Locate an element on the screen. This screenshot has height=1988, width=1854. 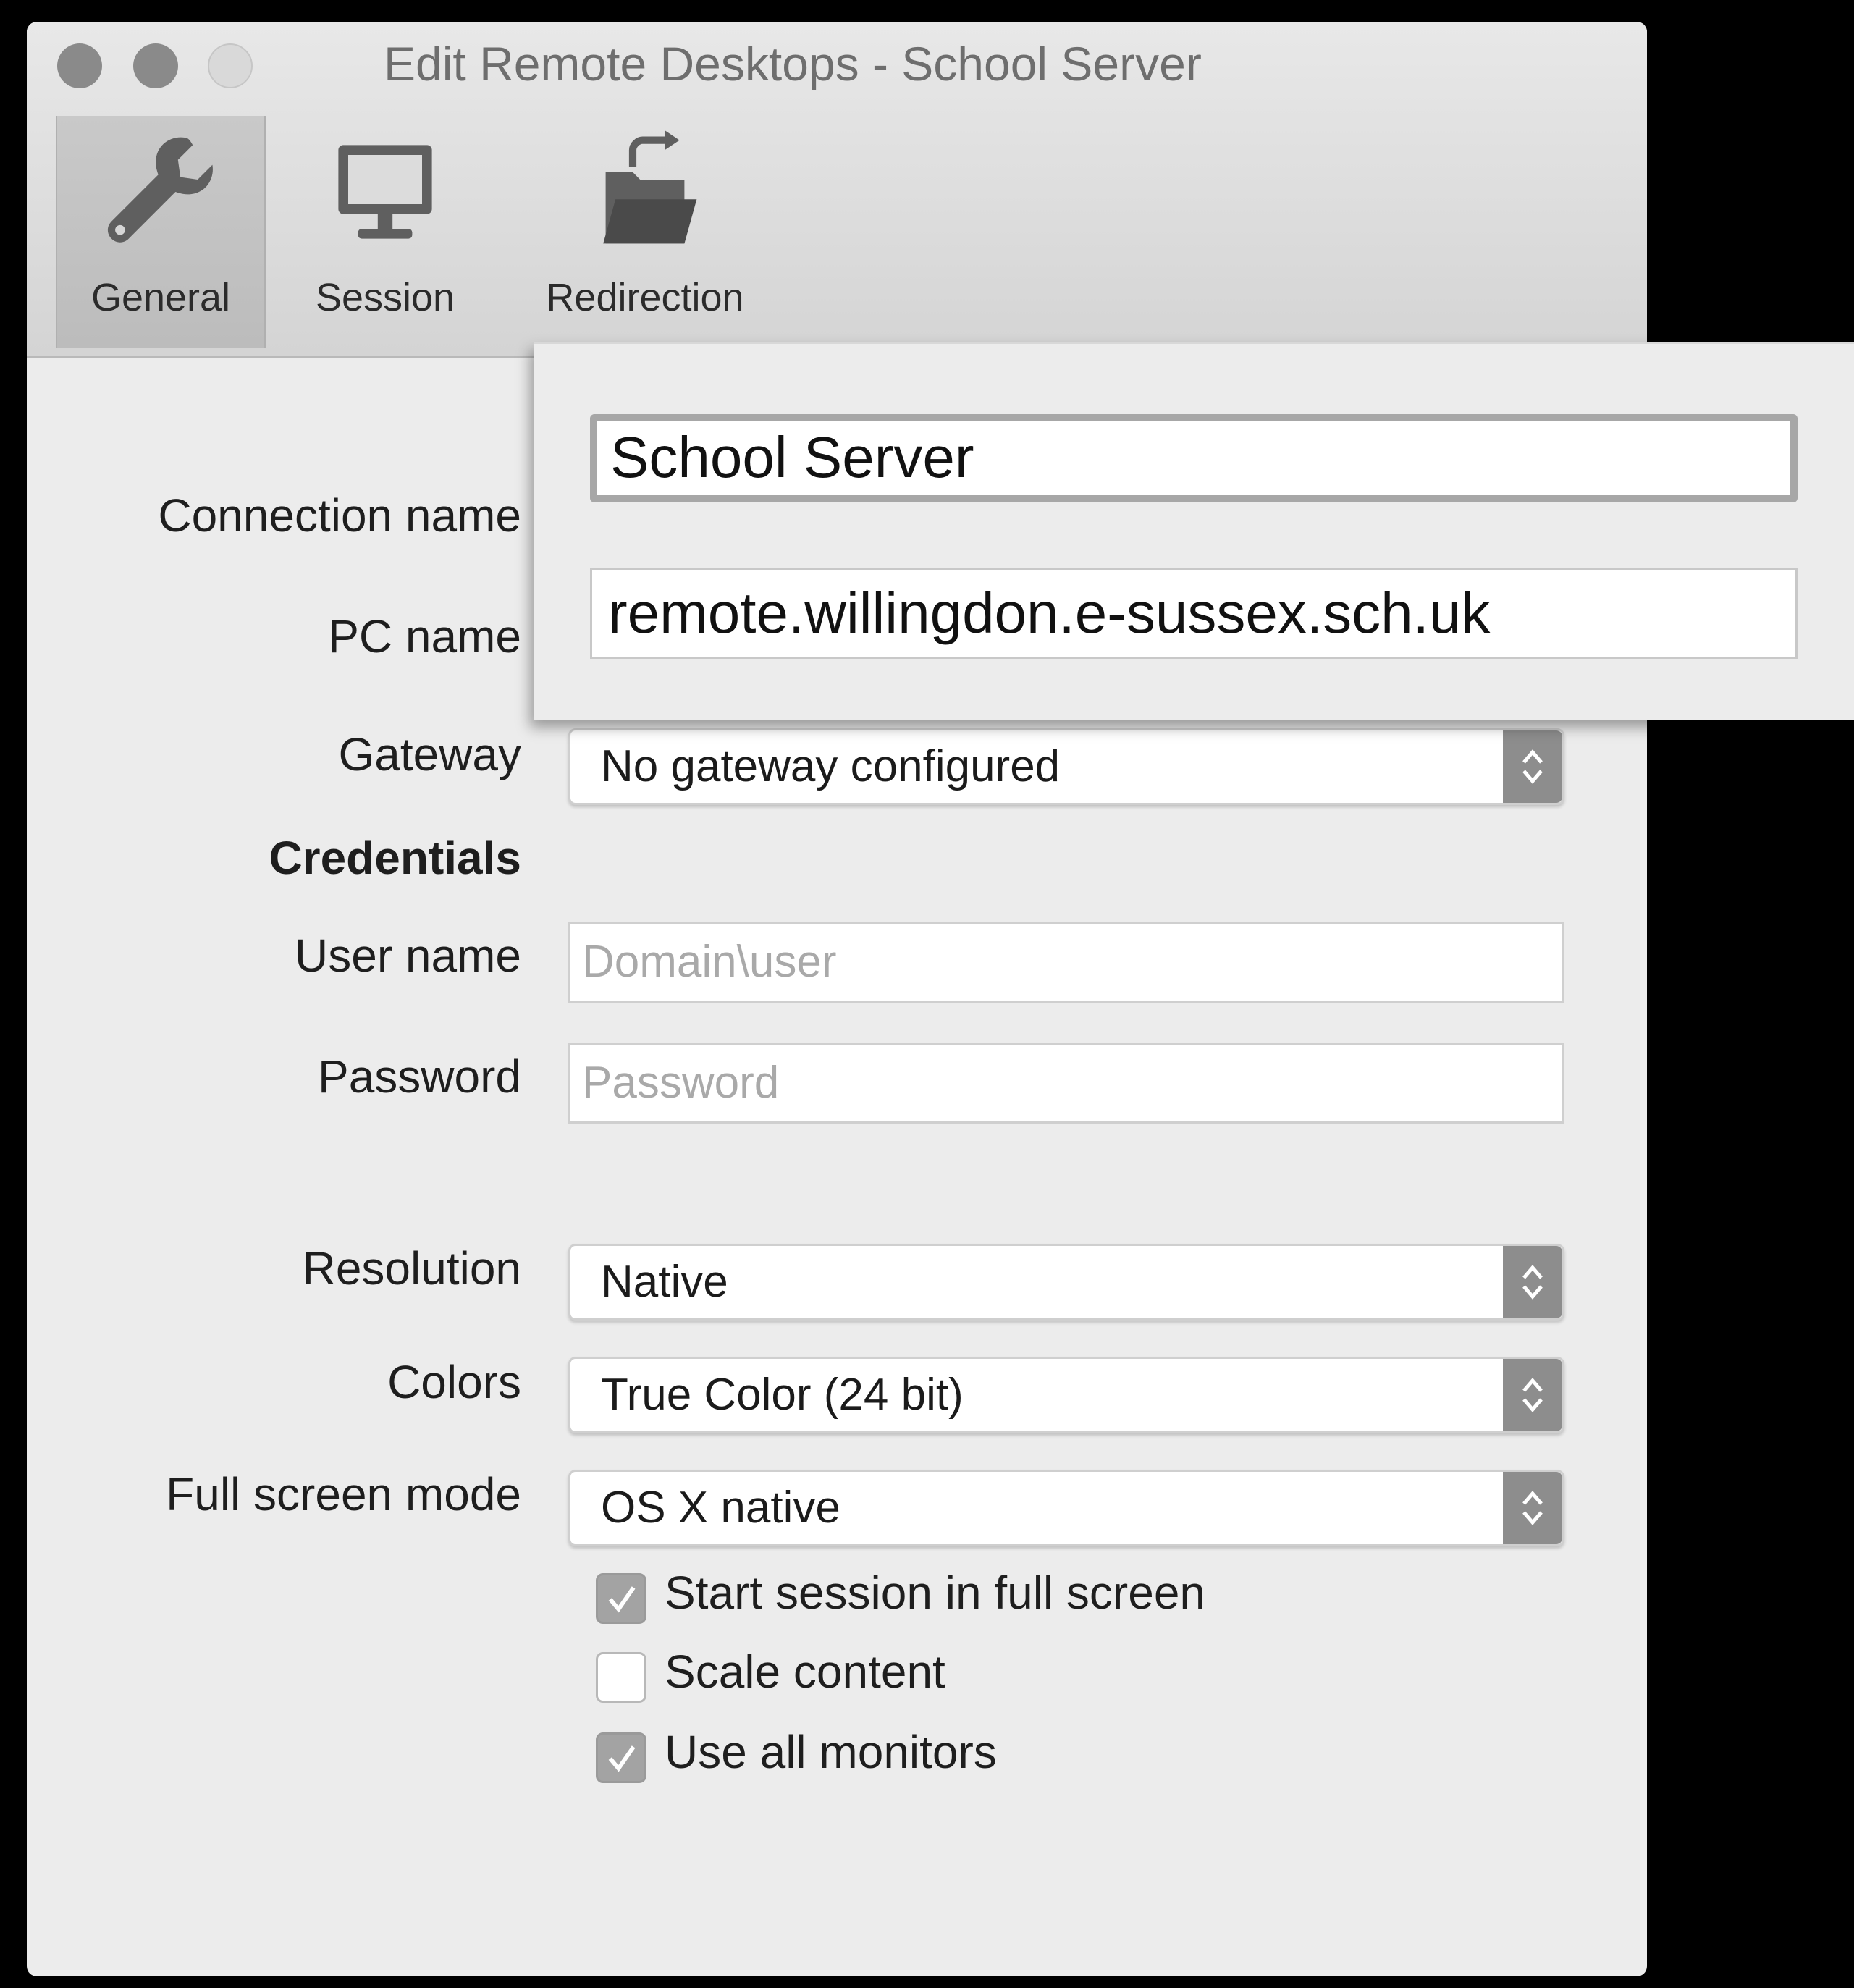
resolution-select: Native is located at coordinates (1066, 1282).